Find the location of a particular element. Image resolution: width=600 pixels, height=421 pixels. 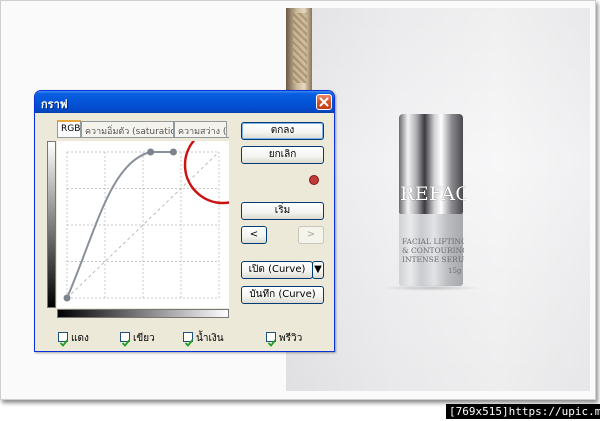

open-curve-button: เปิด (Curve) is located at coordinates (277, 270).